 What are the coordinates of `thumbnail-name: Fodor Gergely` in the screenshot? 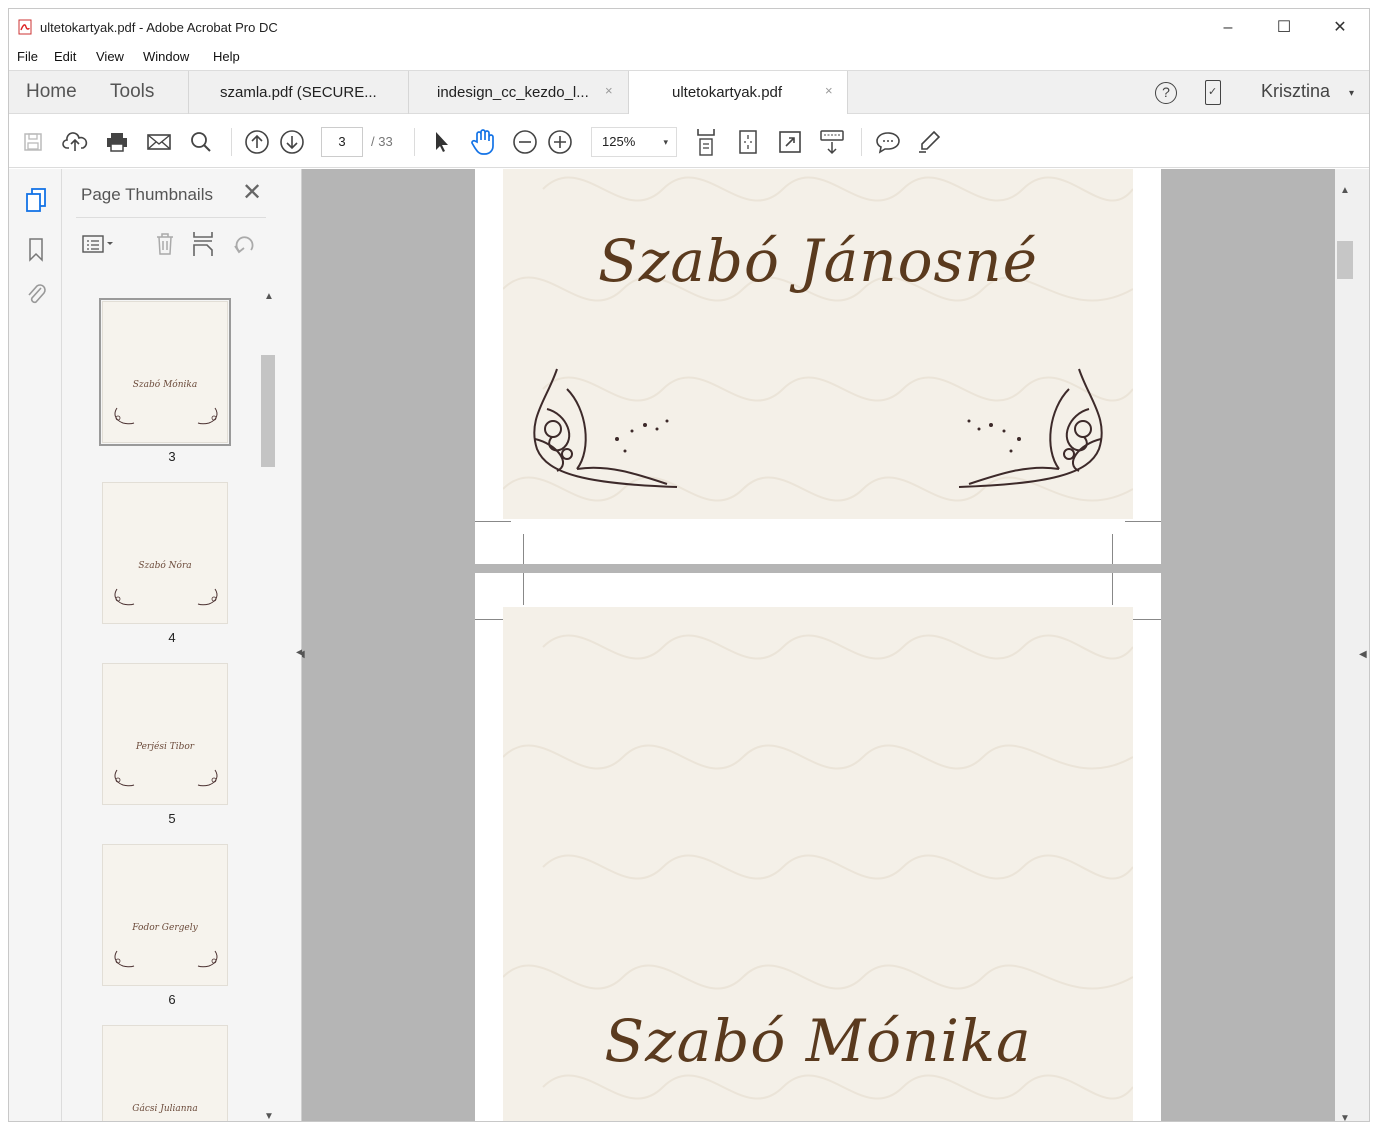 It's located at (165, 928).